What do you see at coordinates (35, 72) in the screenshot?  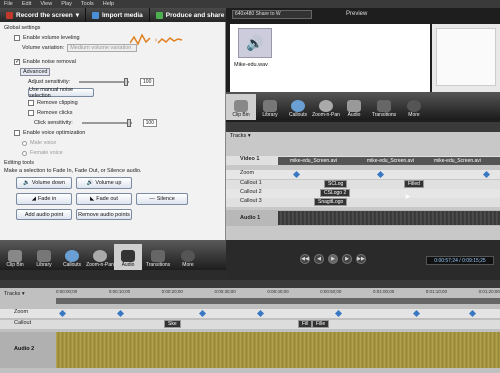 I see `advanced-toggle: Advanced` at bounding box center [35, 72].